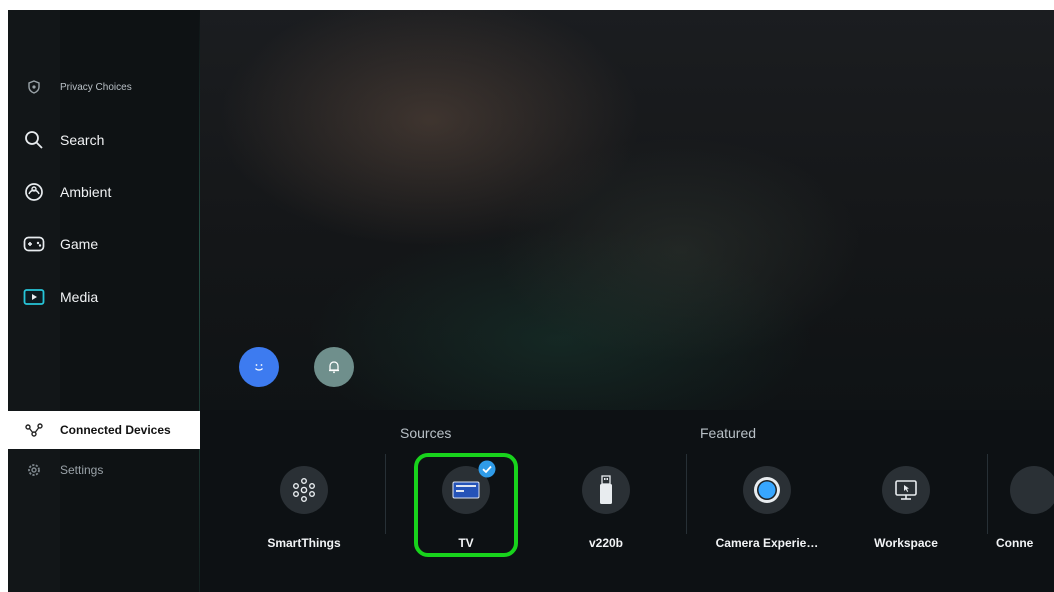 The height and width of the screenshot is (592, 1054). I want to click on tile-connection: Conne, so click(1025, 508).